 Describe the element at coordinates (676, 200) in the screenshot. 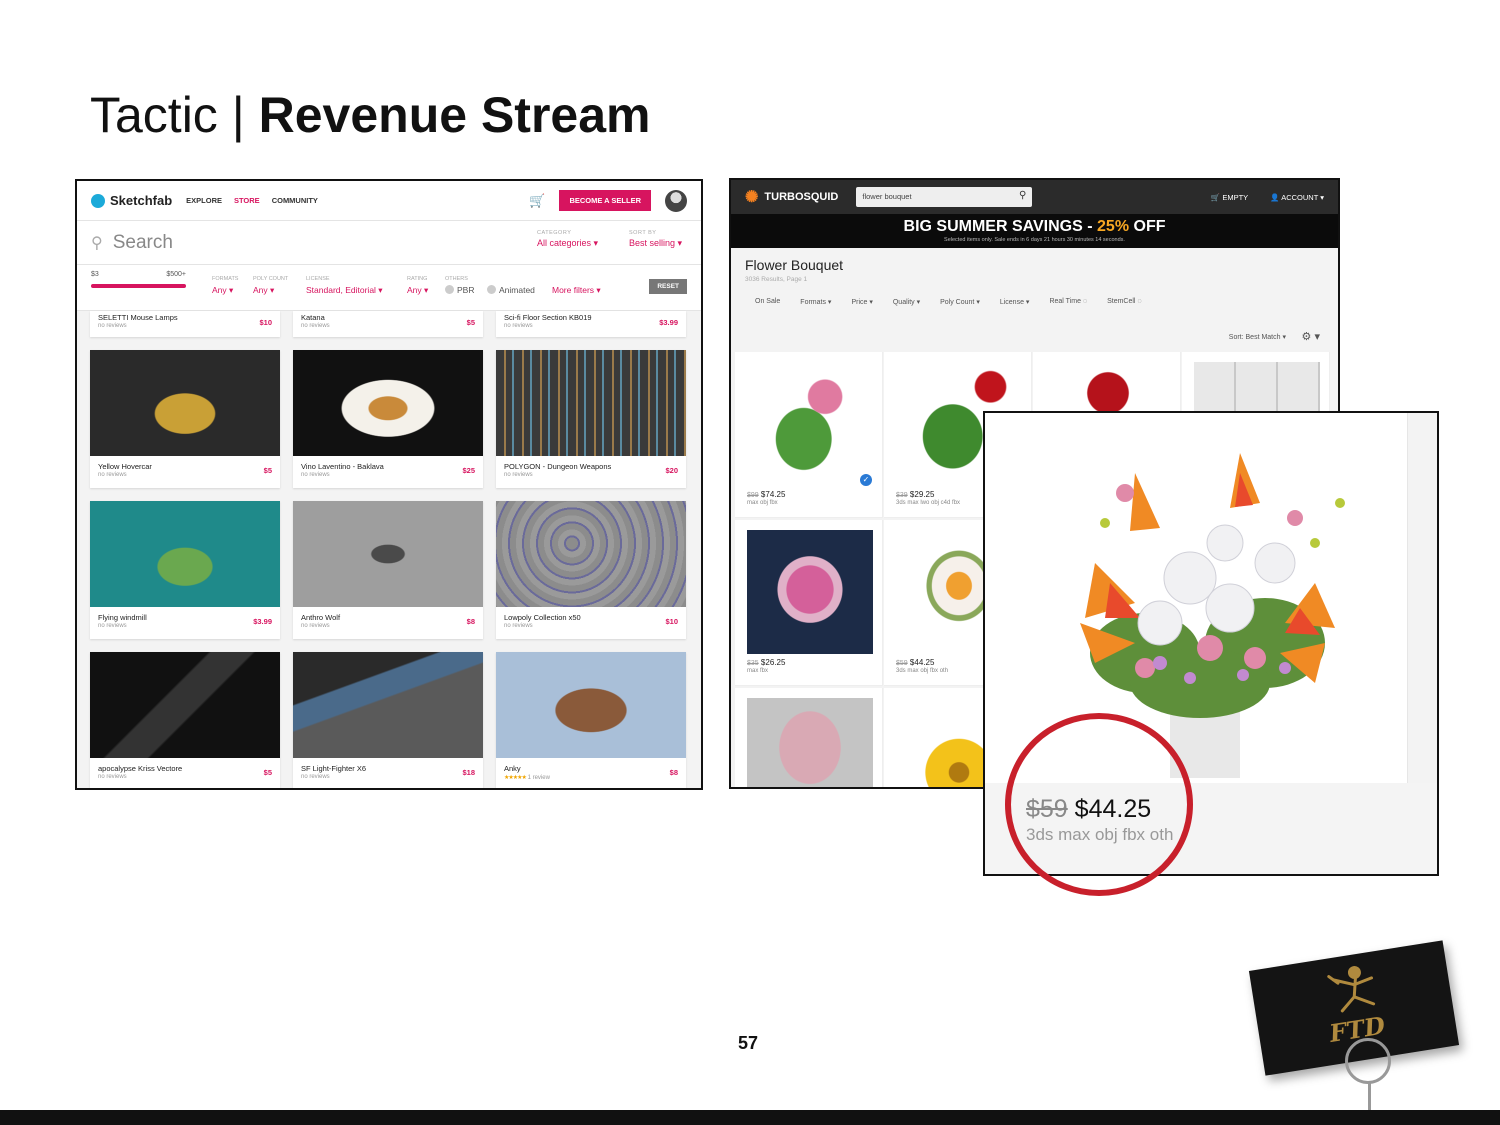

I see `avatar` at that location.